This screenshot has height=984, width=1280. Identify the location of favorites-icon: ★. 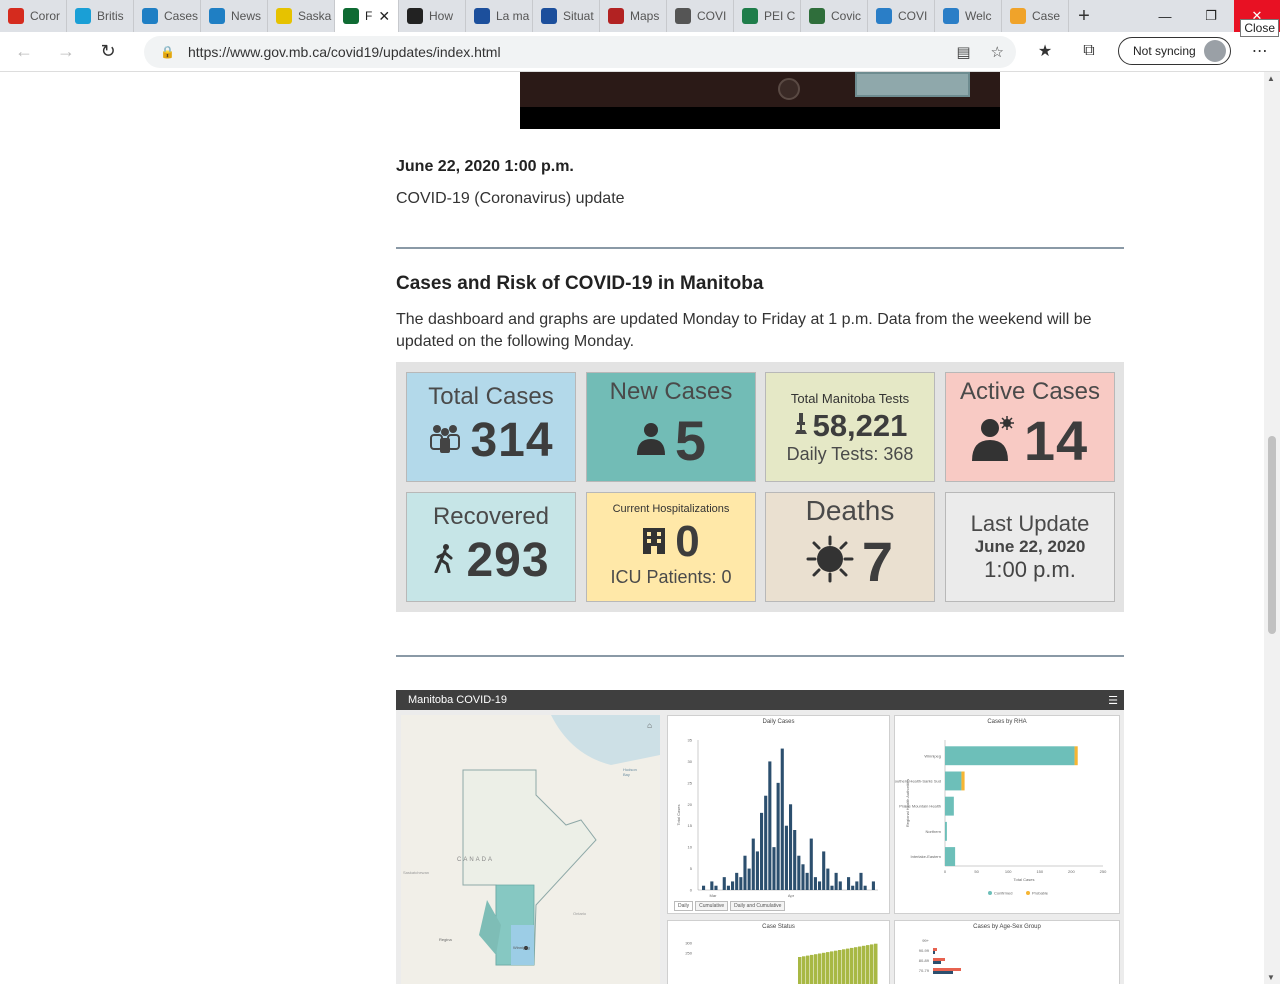
(1045, 51).